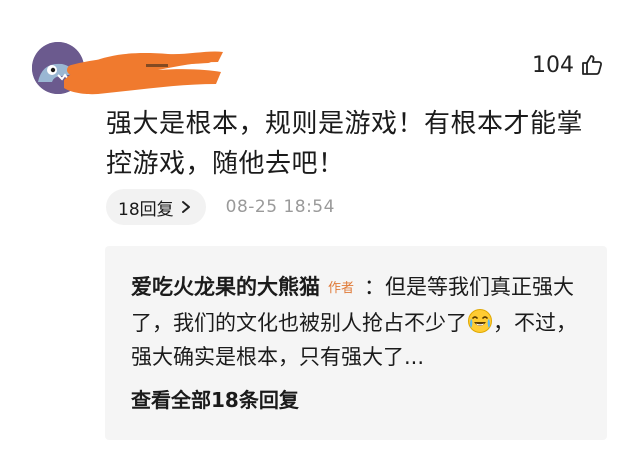 This screenshot has width=640, height=449. I want to click on comment-text: 强大是根本，规则是游戏！有根本才能掌控游戏，随他去吧！, so click(345, 144).